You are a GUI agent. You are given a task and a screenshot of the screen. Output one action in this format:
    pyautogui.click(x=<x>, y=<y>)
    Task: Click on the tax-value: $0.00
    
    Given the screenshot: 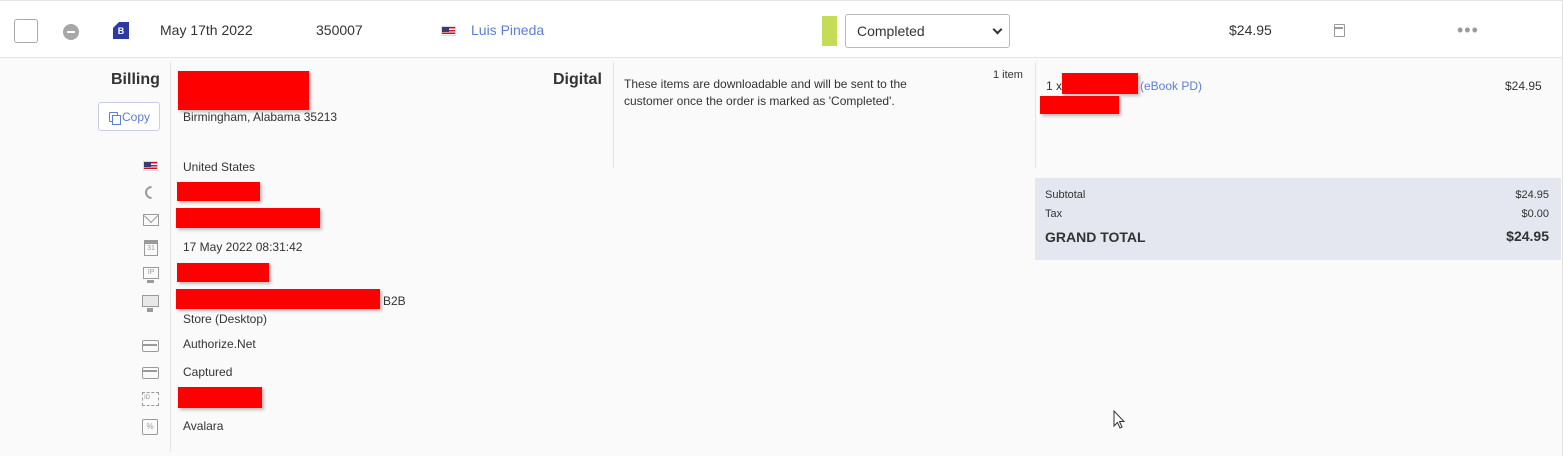 What is the action you would take?
    pyautogui.click(x=1535, y=214)
    